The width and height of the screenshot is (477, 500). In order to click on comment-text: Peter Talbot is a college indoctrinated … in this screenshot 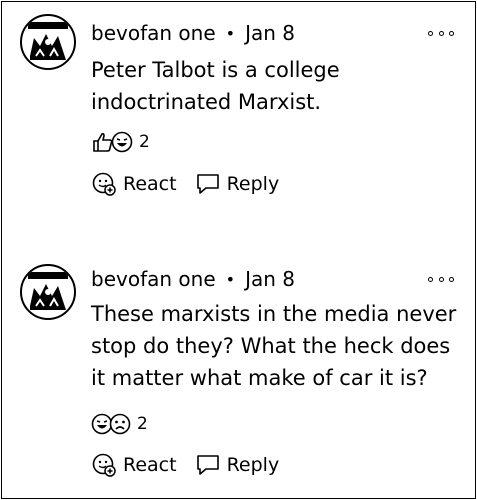, I will do `click(277, 86)`.